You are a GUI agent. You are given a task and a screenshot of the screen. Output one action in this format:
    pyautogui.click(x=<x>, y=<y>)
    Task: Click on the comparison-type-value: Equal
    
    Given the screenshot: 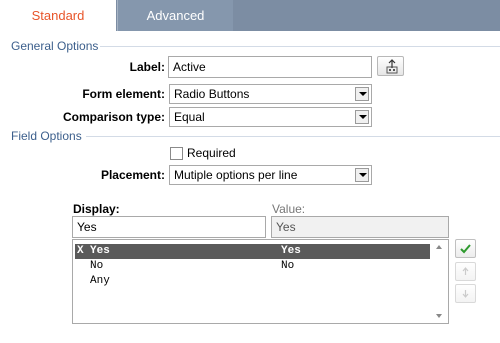 What is the action you would take?
    pyautogui.click(x=189, y=117)
    